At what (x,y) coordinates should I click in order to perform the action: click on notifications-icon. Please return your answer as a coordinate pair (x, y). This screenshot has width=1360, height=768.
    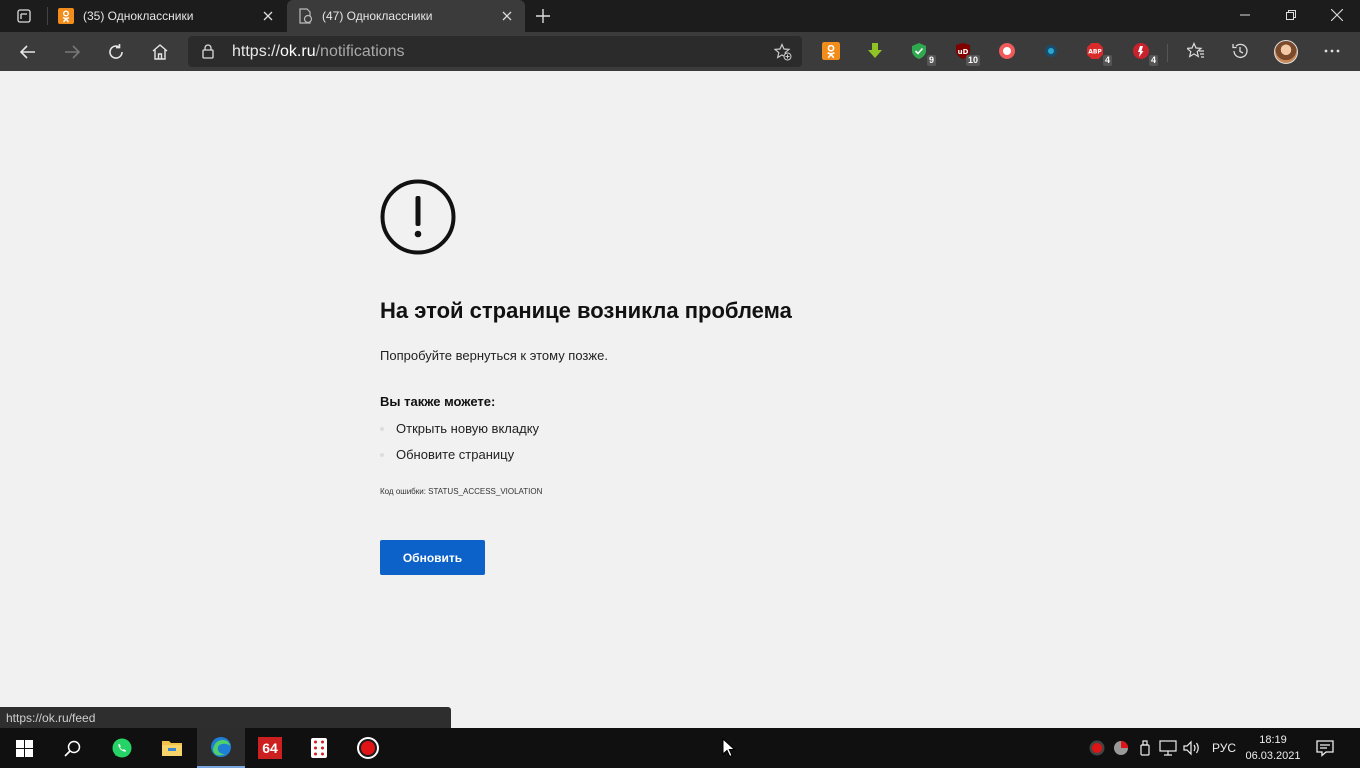
    Looking at the image, I should click on (1325, 750).